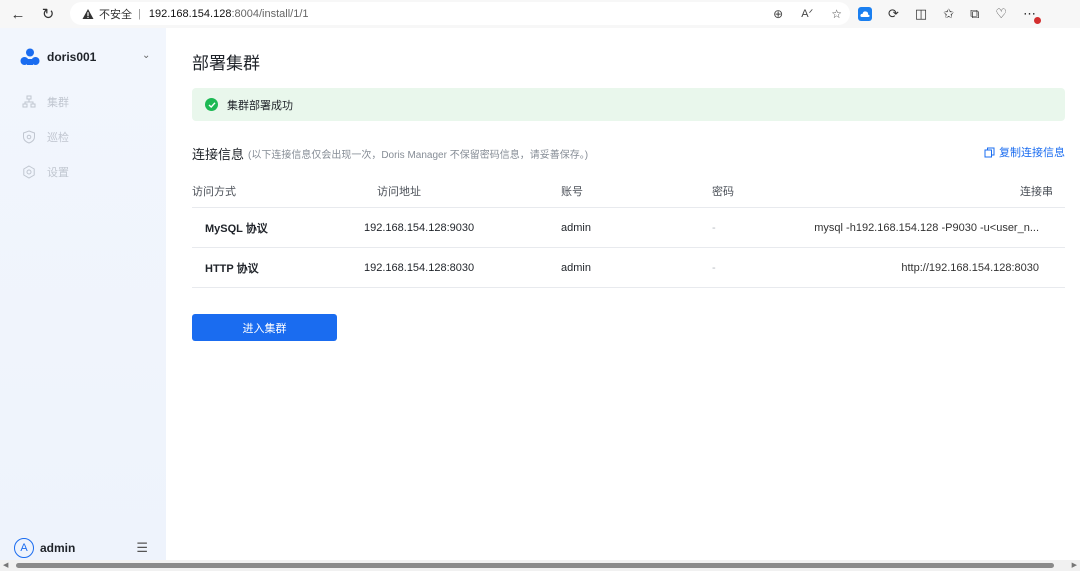 The width and height of the screenshot is (1080, 571). I want to click on cluster-switcher: doris001 ⌄, so click(85, 57).